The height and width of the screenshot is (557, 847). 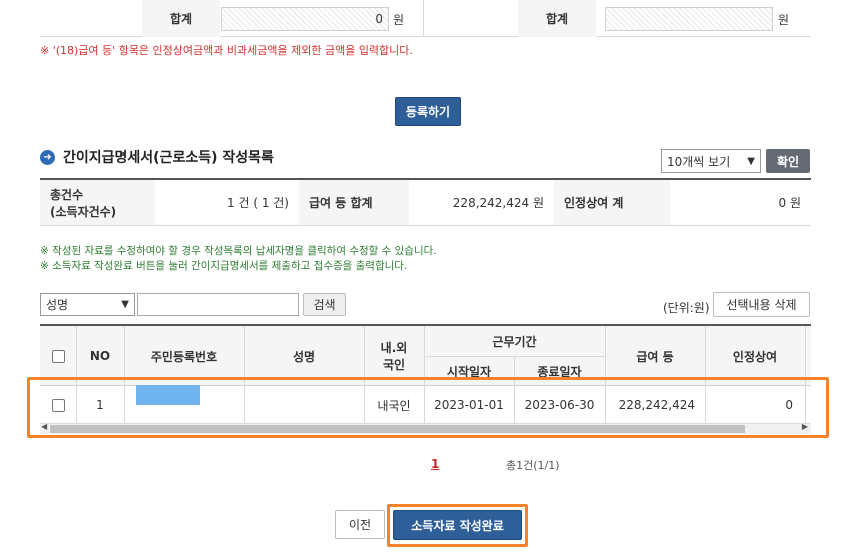 I want to click on left-total-field: 0, so click(x=305, y=19).